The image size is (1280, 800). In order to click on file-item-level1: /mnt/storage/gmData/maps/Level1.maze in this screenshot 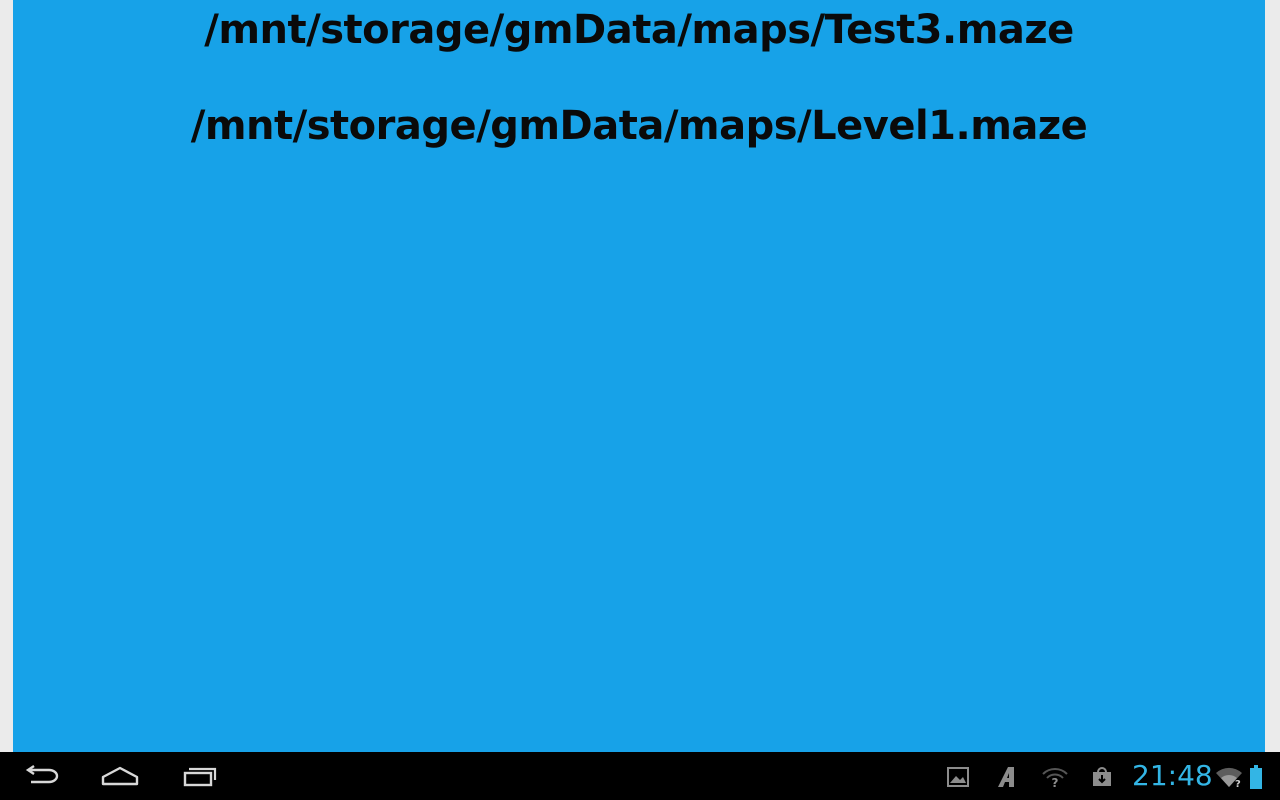, I will do `click(639, 126)`.